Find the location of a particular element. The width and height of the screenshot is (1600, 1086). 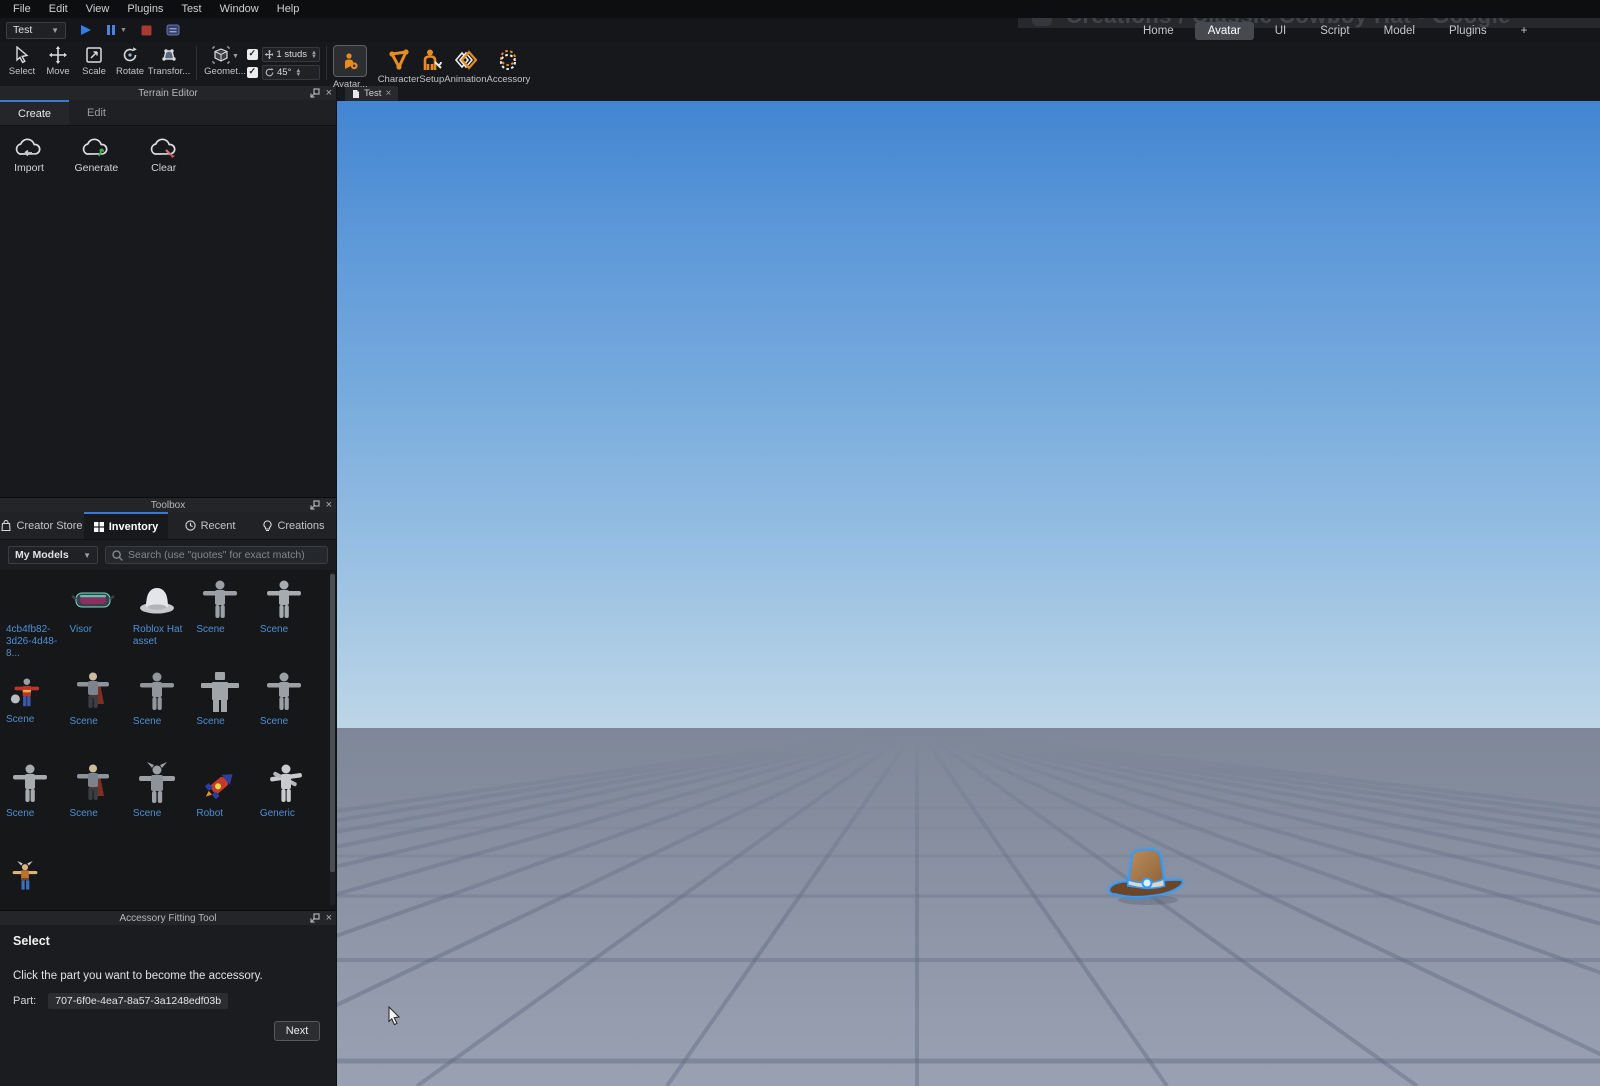

toolbox-search is located at coordinates (216, 555).